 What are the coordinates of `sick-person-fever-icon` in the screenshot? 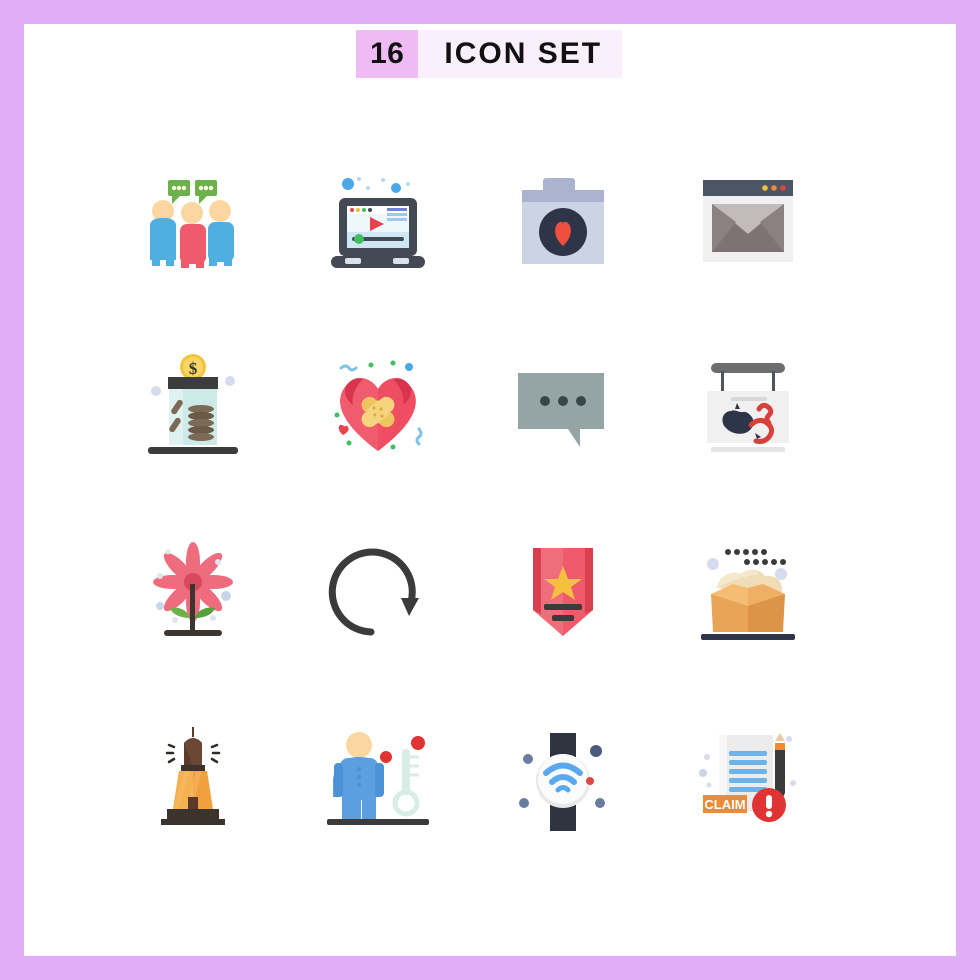 It's located at (377, 778).